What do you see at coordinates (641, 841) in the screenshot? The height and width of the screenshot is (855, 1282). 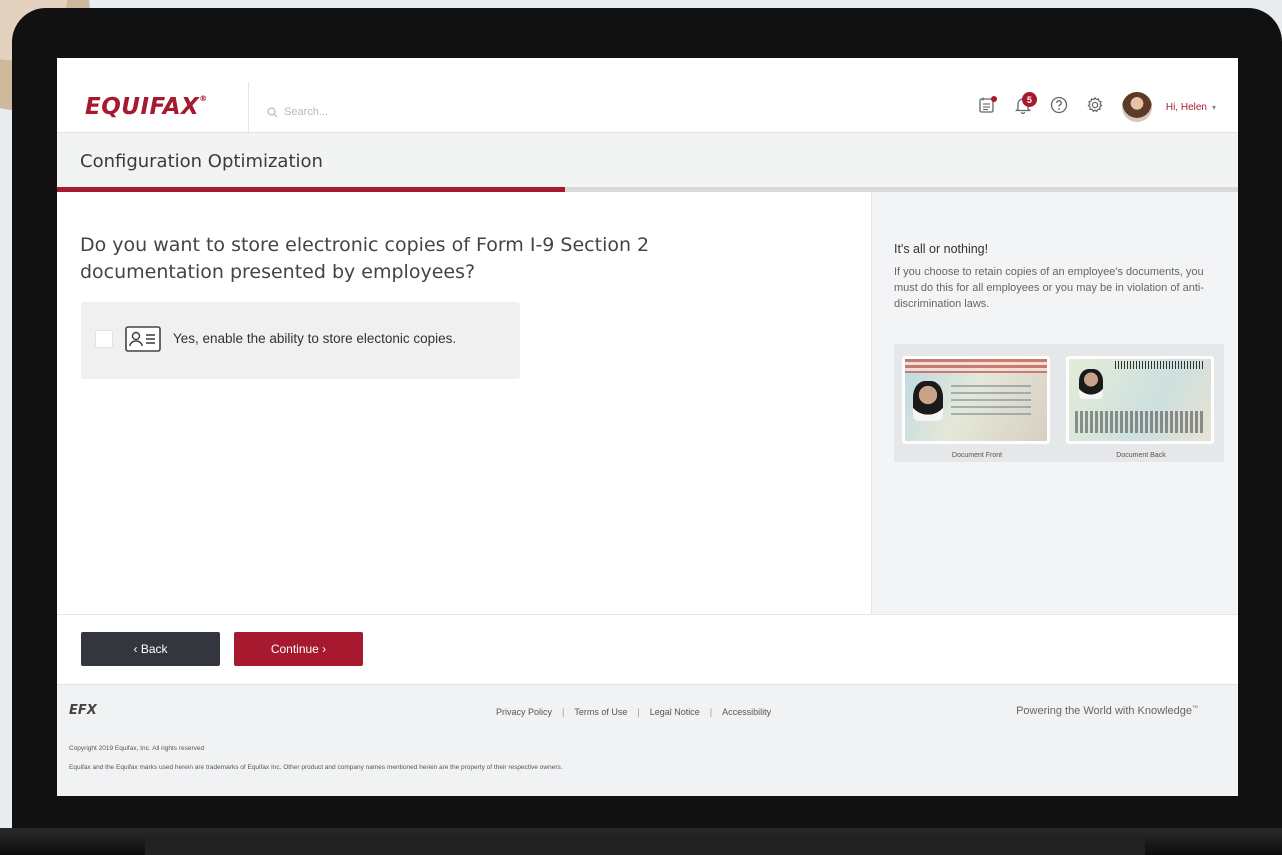 I see `laptop-base` at bounding box center [641, 841].